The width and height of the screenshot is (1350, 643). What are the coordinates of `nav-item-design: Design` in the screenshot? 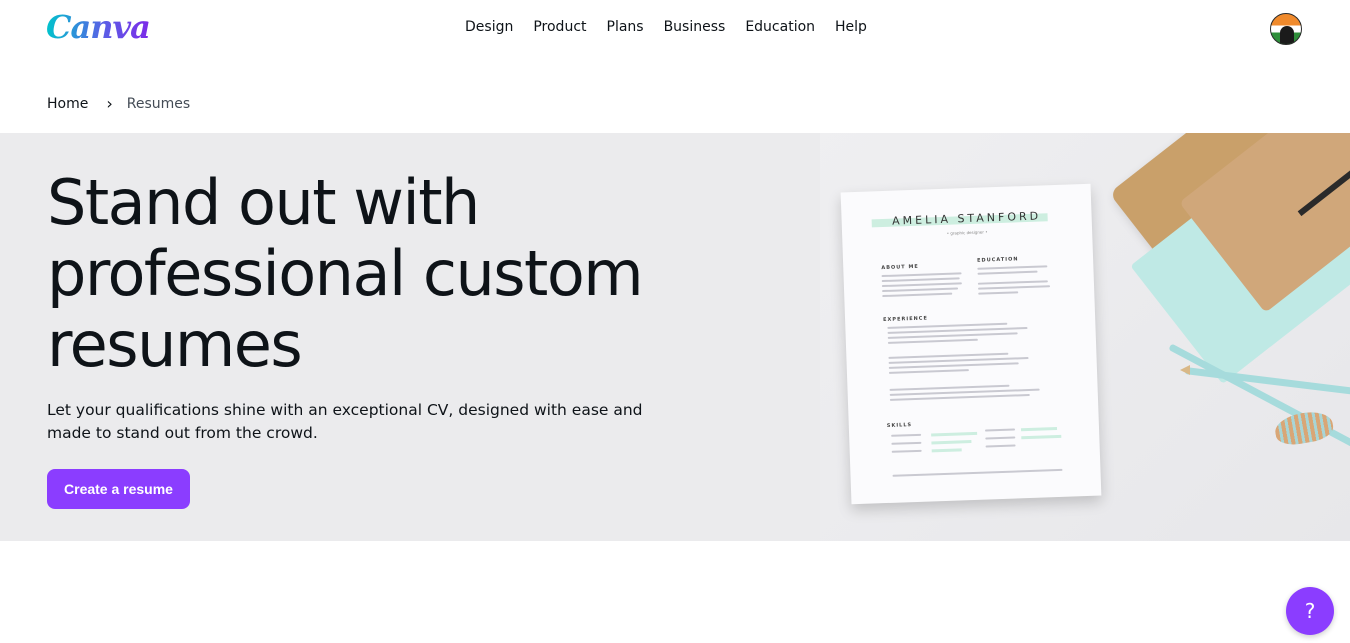 It's located at (489, 27).